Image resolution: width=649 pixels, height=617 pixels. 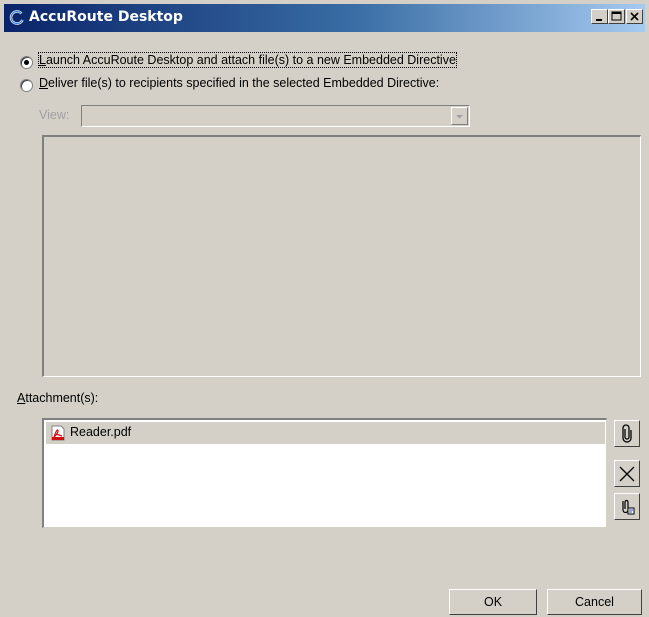 I want to click on chevron-down-icon, so click(x=459, y=117).